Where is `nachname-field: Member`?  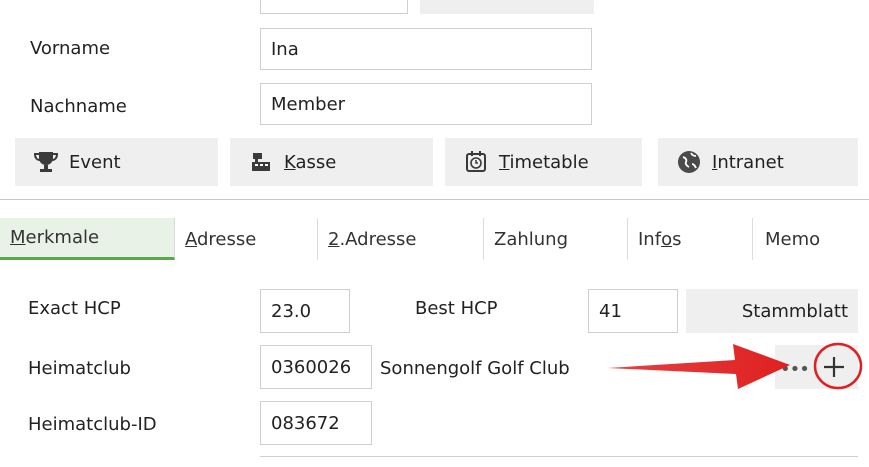 nachname-field: Member is located at coordinates (426, 104).